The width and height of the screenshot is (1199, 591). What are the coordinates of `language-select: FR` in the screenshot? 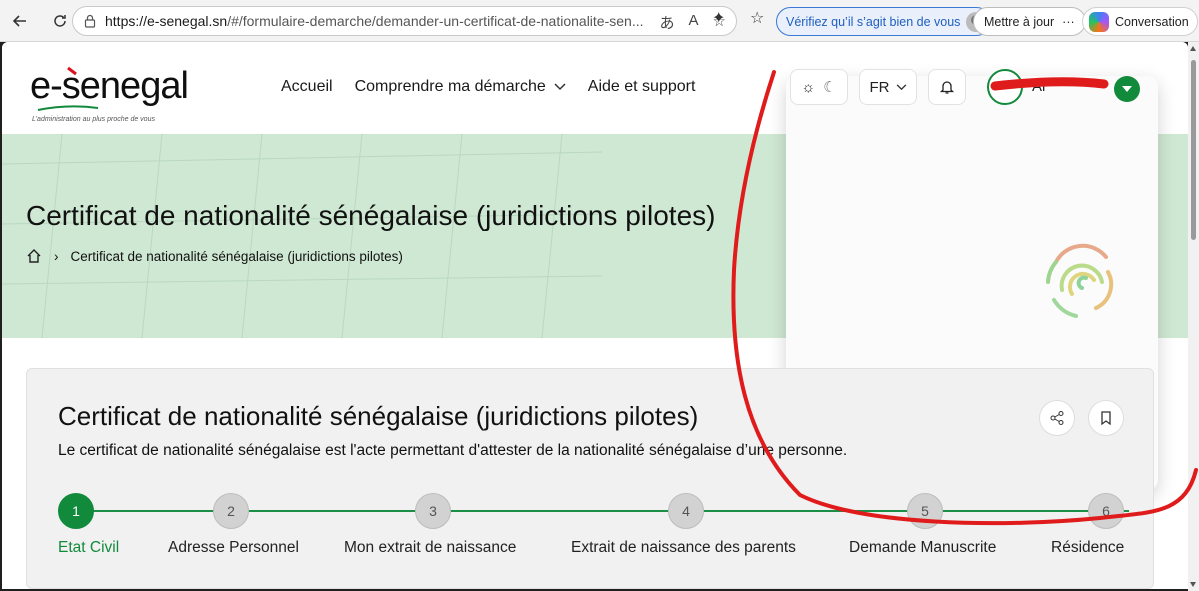 It's located at (888, 87).